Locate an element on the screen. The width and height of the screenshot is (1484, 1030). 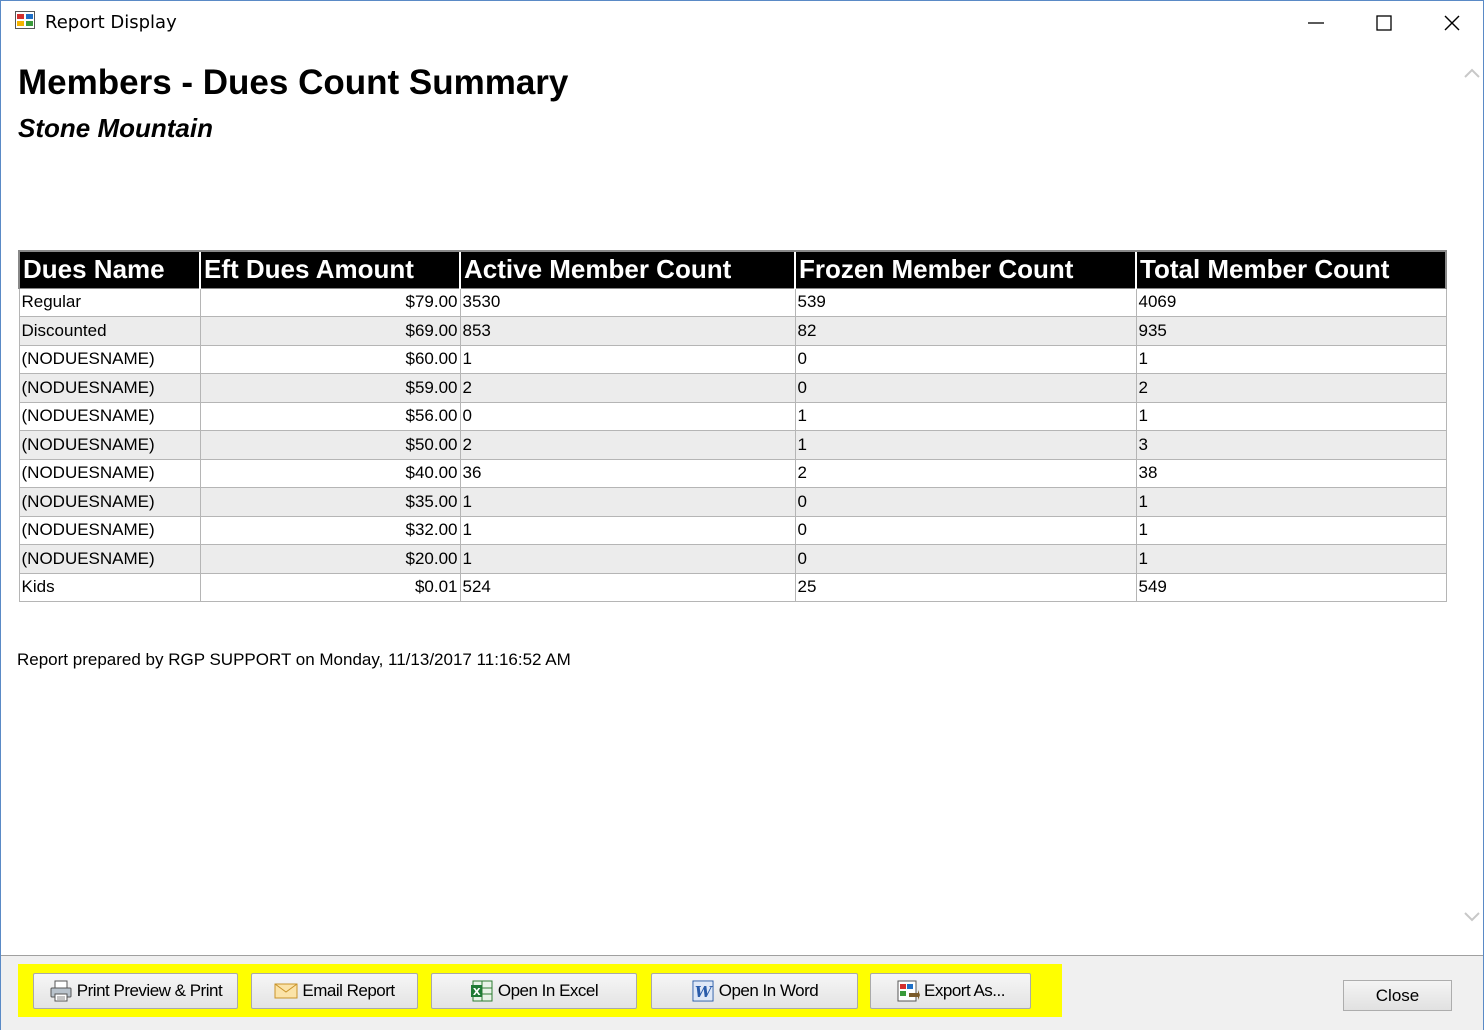
window-close-button is located at coordinates (1451, 23).